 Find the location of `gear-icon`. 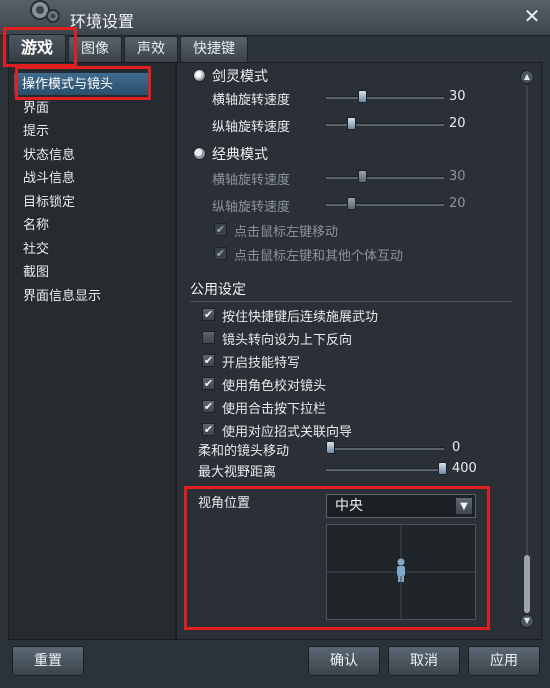

gear-icon is located at coordinates (45, 11).